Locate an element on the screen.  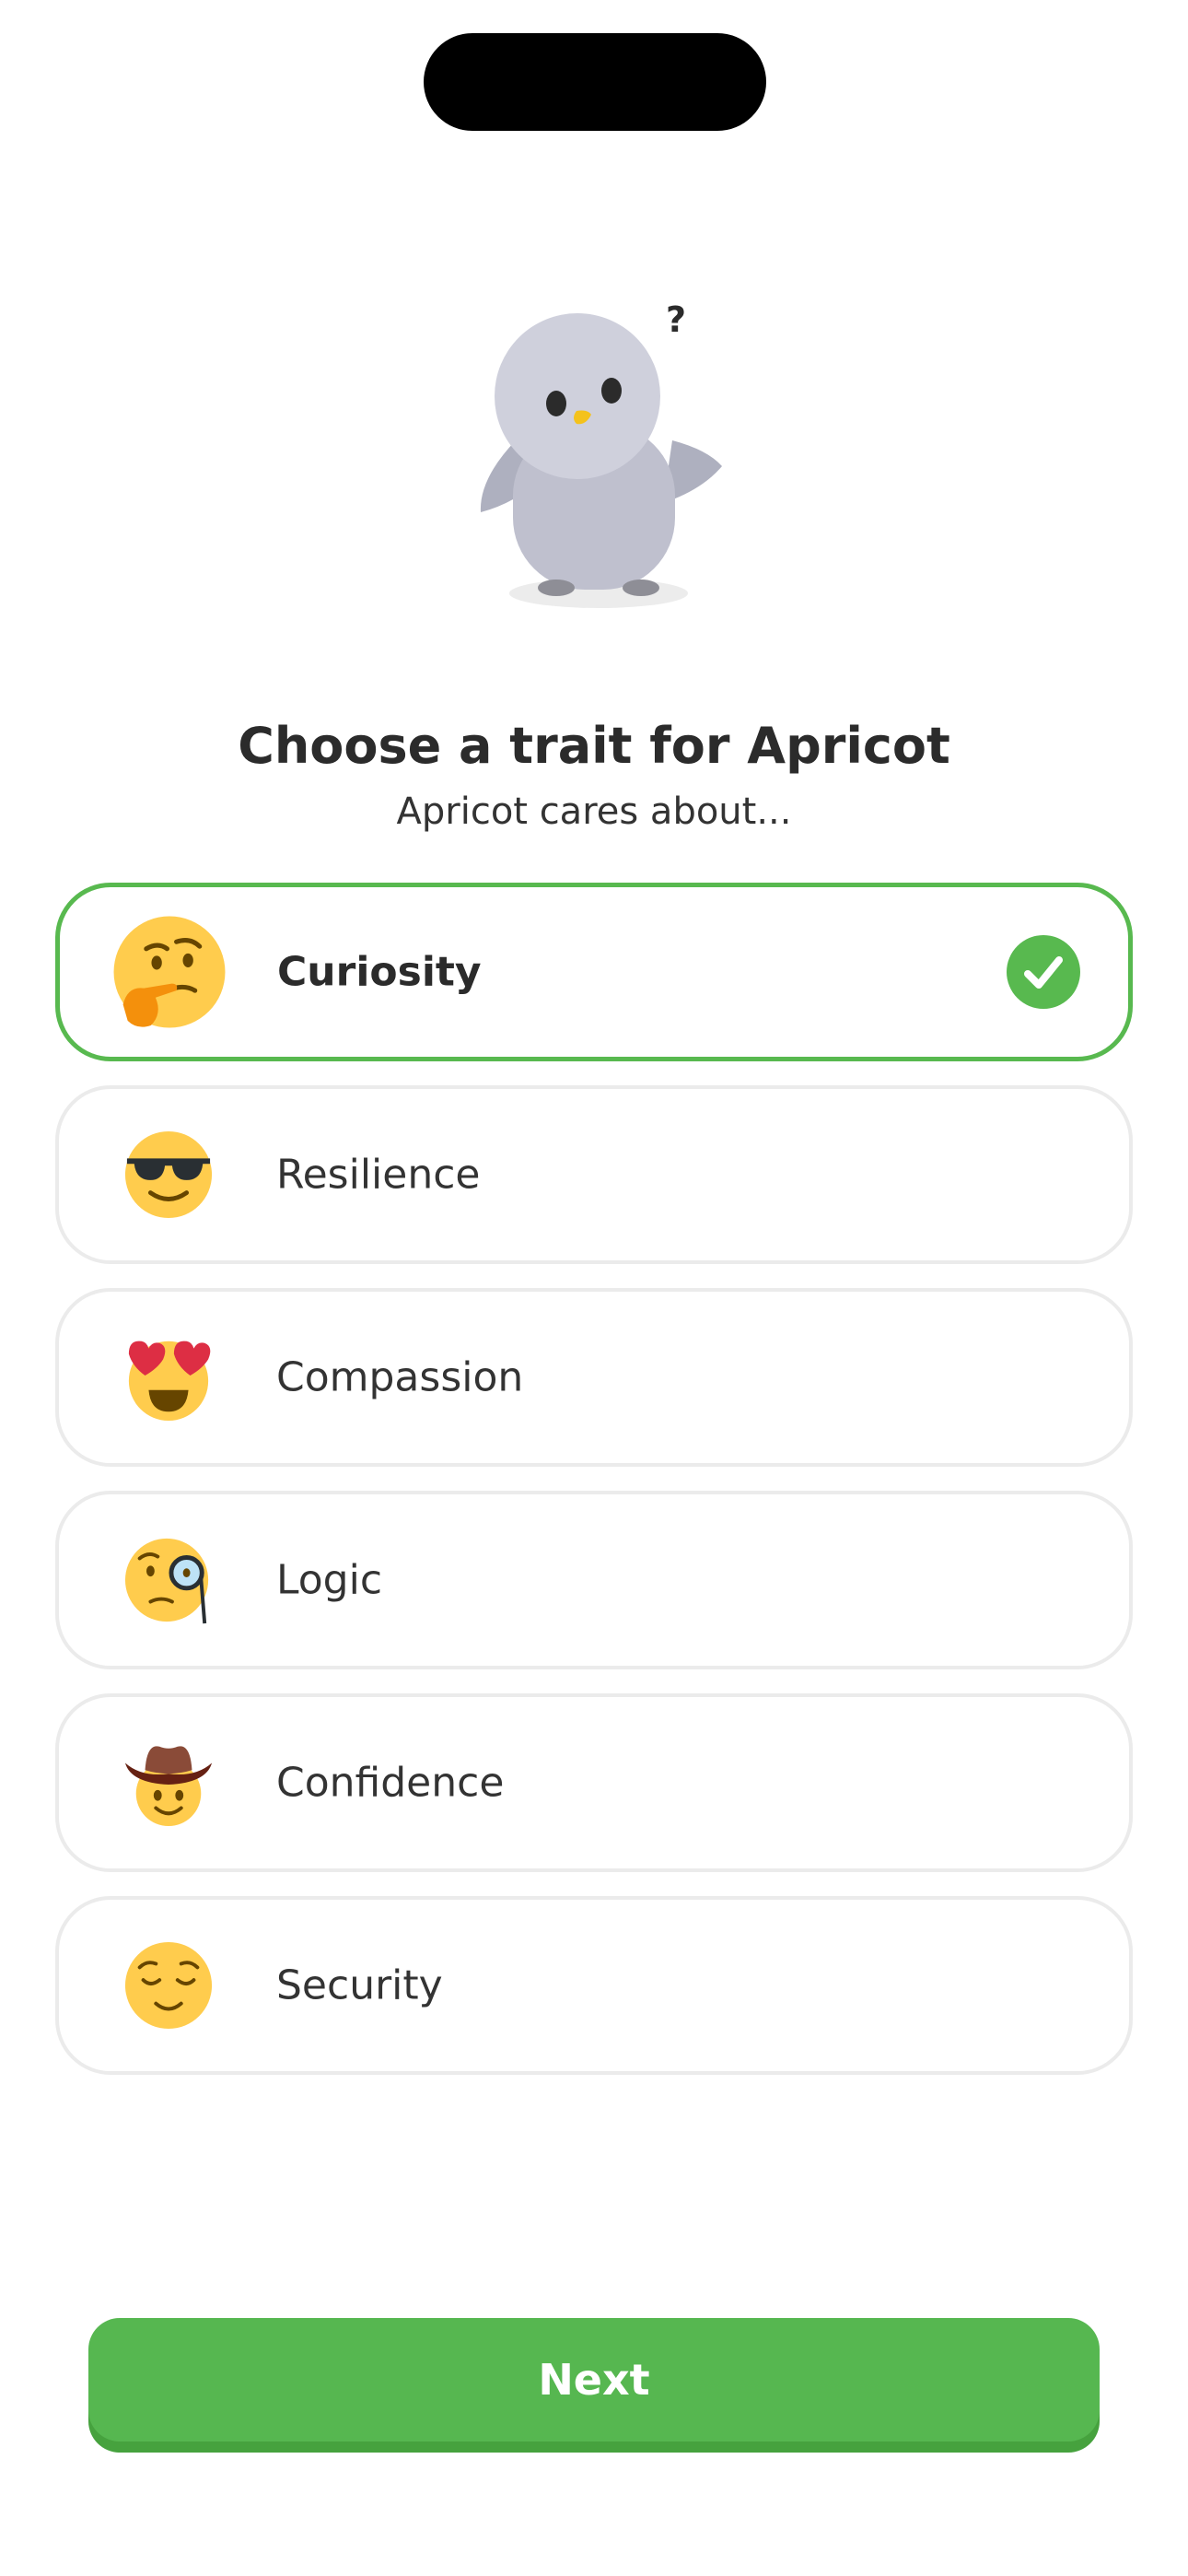
monocle-face-icon is located at coordinates (166, 1581).